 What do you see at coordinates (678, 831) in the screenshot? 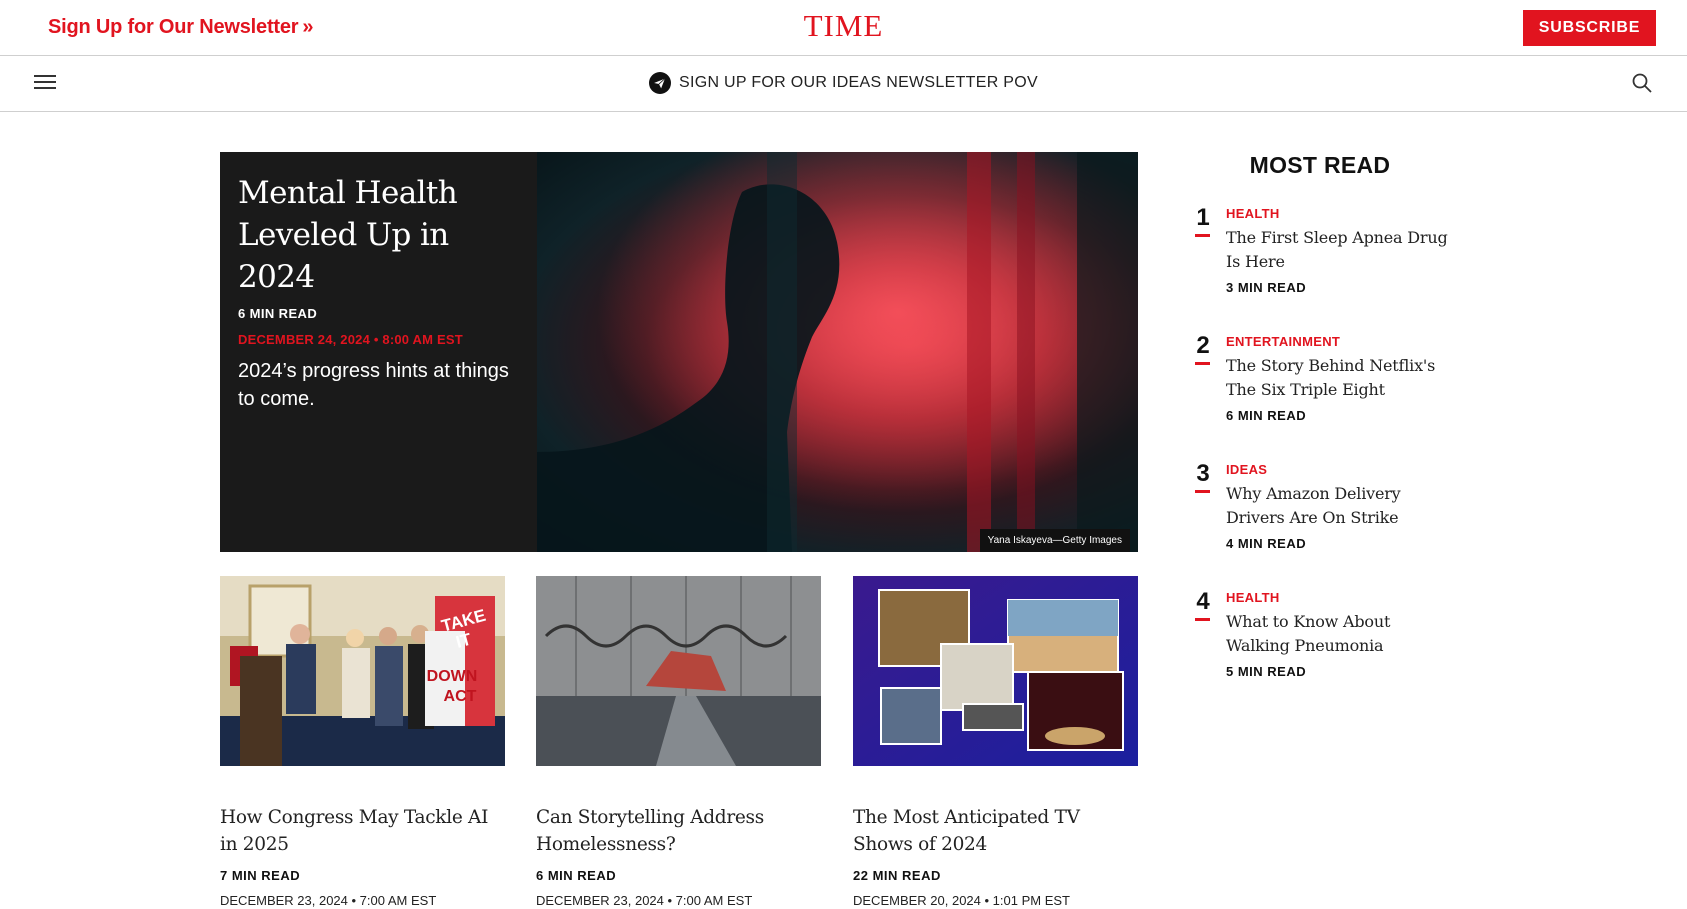
I see `article-title: Can Storytelling Address Homelessness?` at bounding box center [678, 831].